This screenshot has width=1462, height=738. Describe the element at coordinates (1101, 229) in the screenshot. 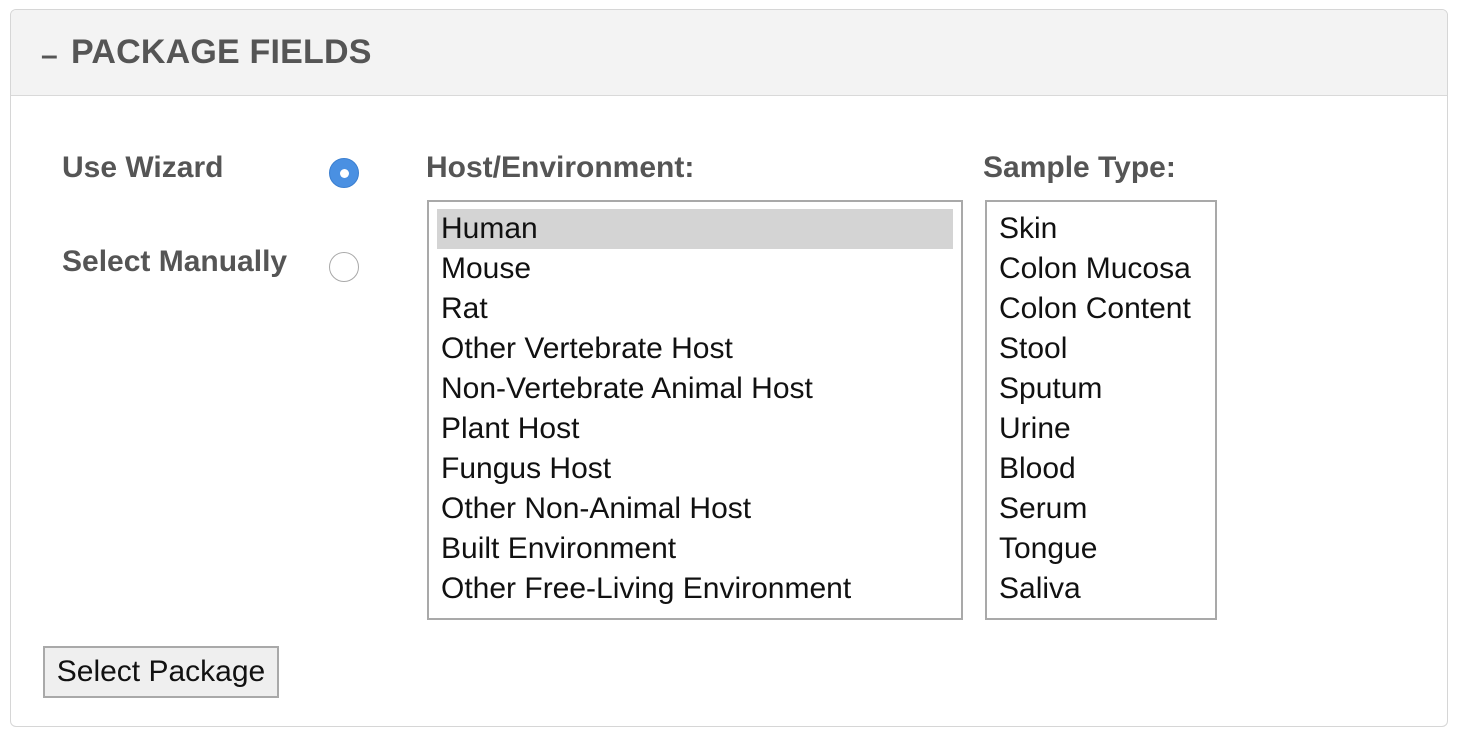

I see `sample-option: Skin` at that location.